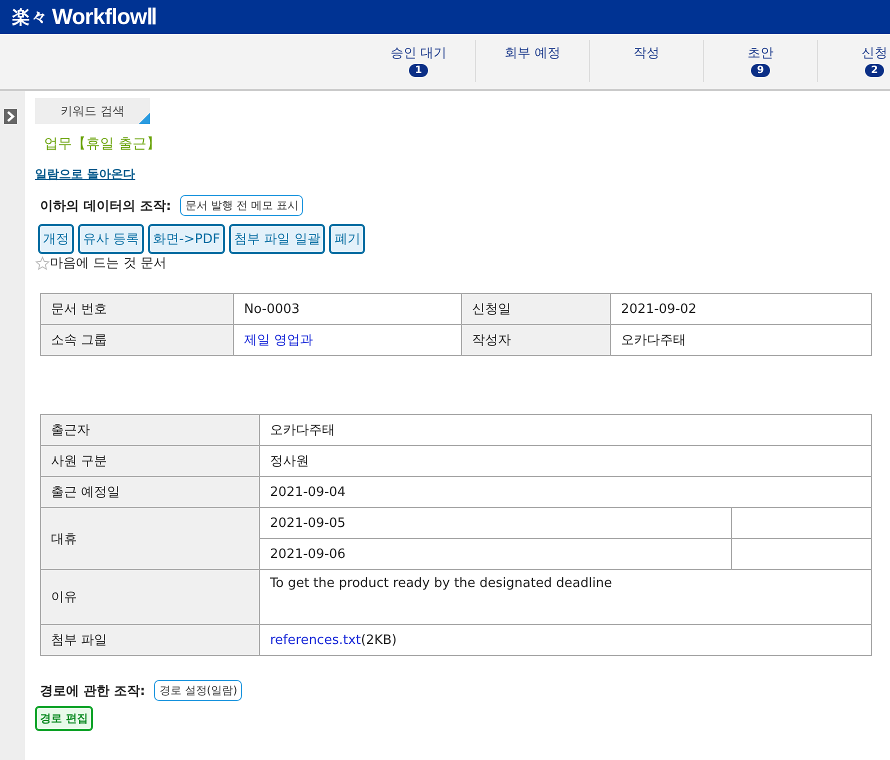 The height and width of the screenshot is (760, 890). I want to click on action-button: 개정, so click(56, 239).